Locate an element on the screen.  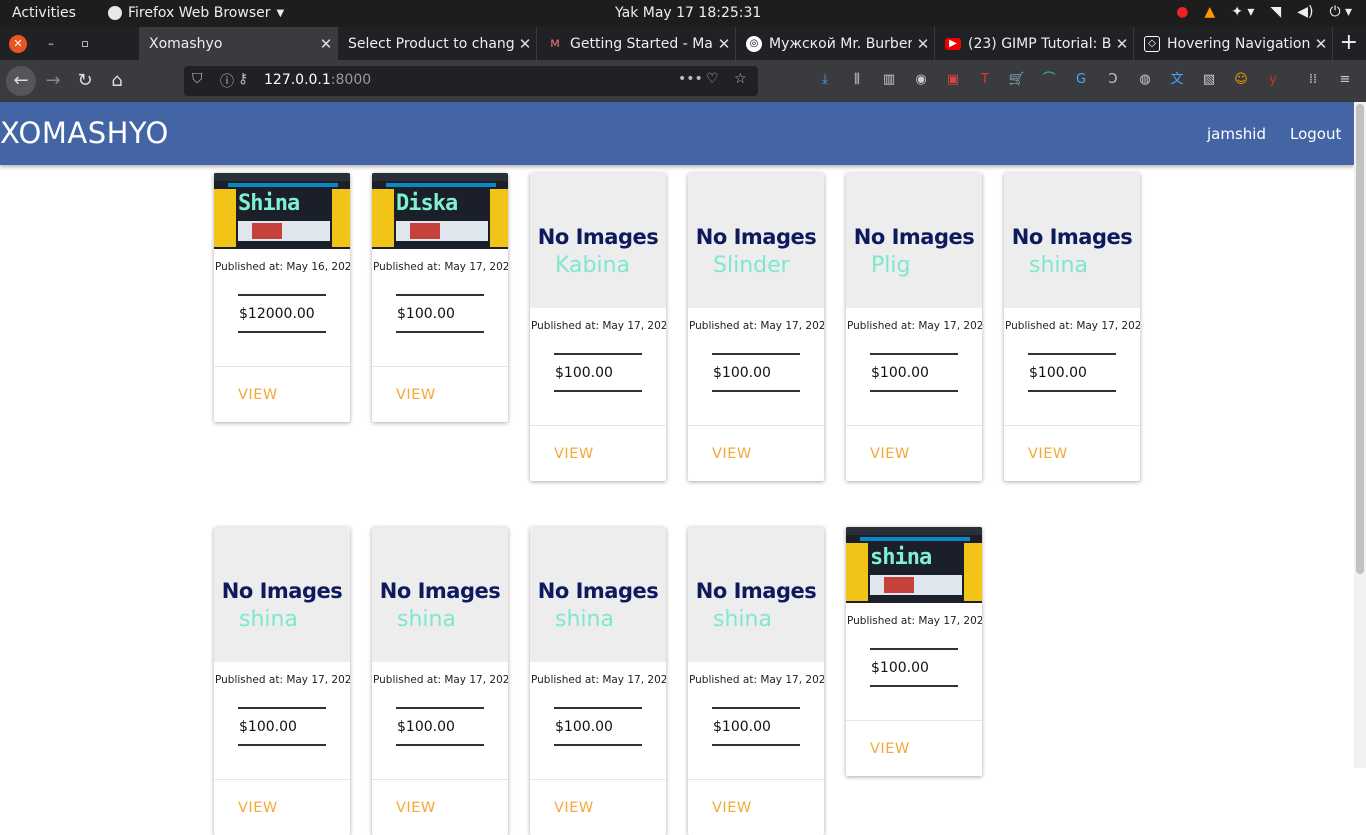
tab-hovering-navigation: ◇ Hovering Navigation ✕ is located at coordinates (1233, 43).